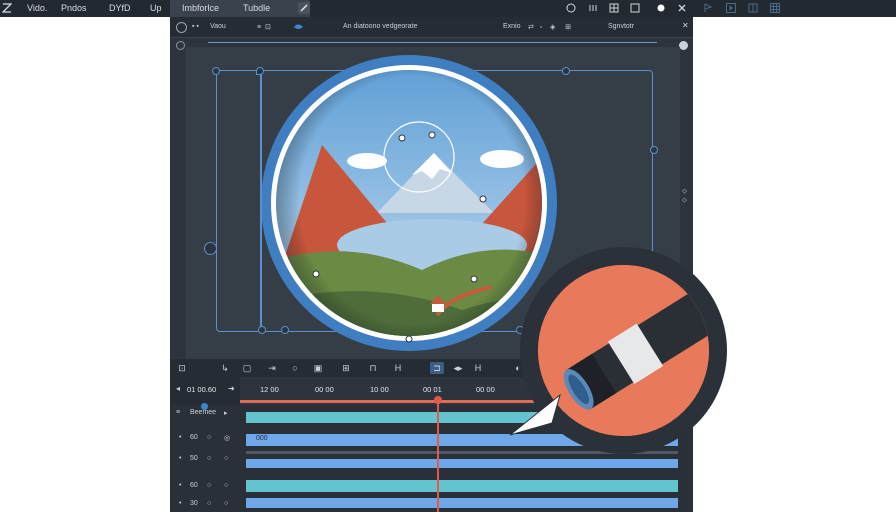 The image size is (896, 512). I want to click on zoom-loupe, so click(618, 350).